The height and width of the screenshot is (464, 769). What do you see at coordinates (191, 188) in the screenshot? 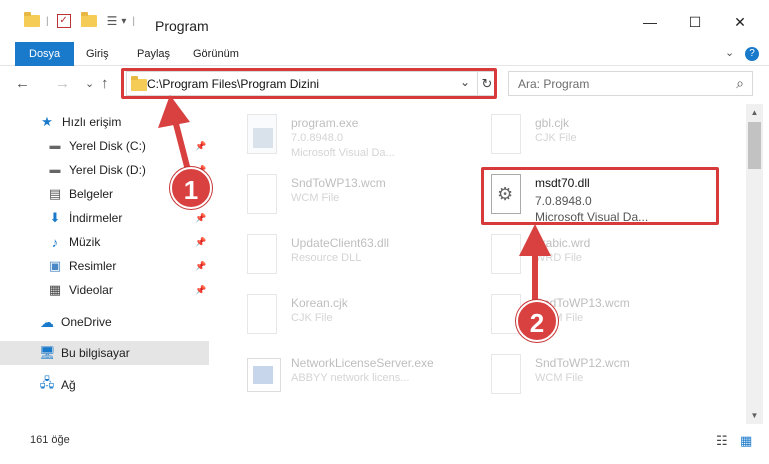
I see `step-badge-1: 1` at bounding box center [191, 188].